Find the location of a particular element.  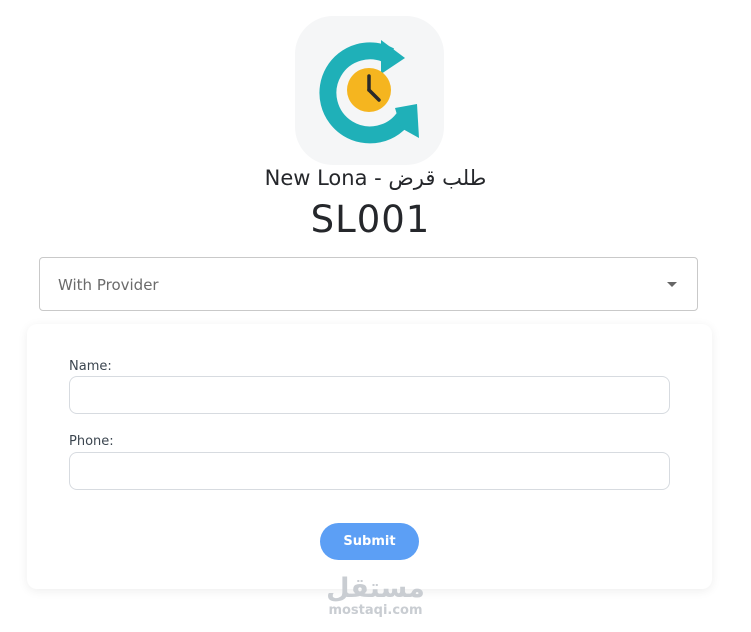

clock-refresh-icon is located at coordinates (369, 92).